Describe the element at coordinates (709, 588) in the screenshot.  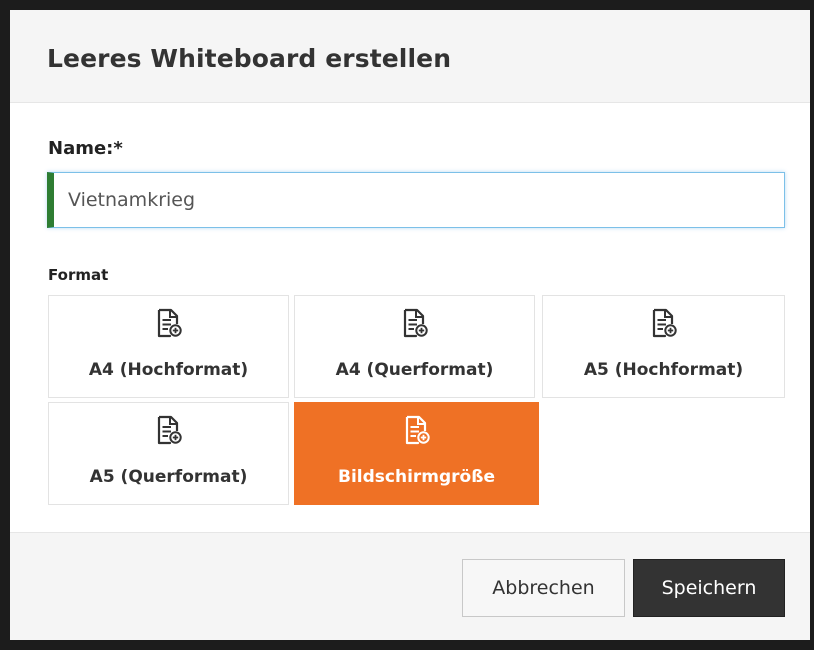
I see `save-button: Speichern` at that location.